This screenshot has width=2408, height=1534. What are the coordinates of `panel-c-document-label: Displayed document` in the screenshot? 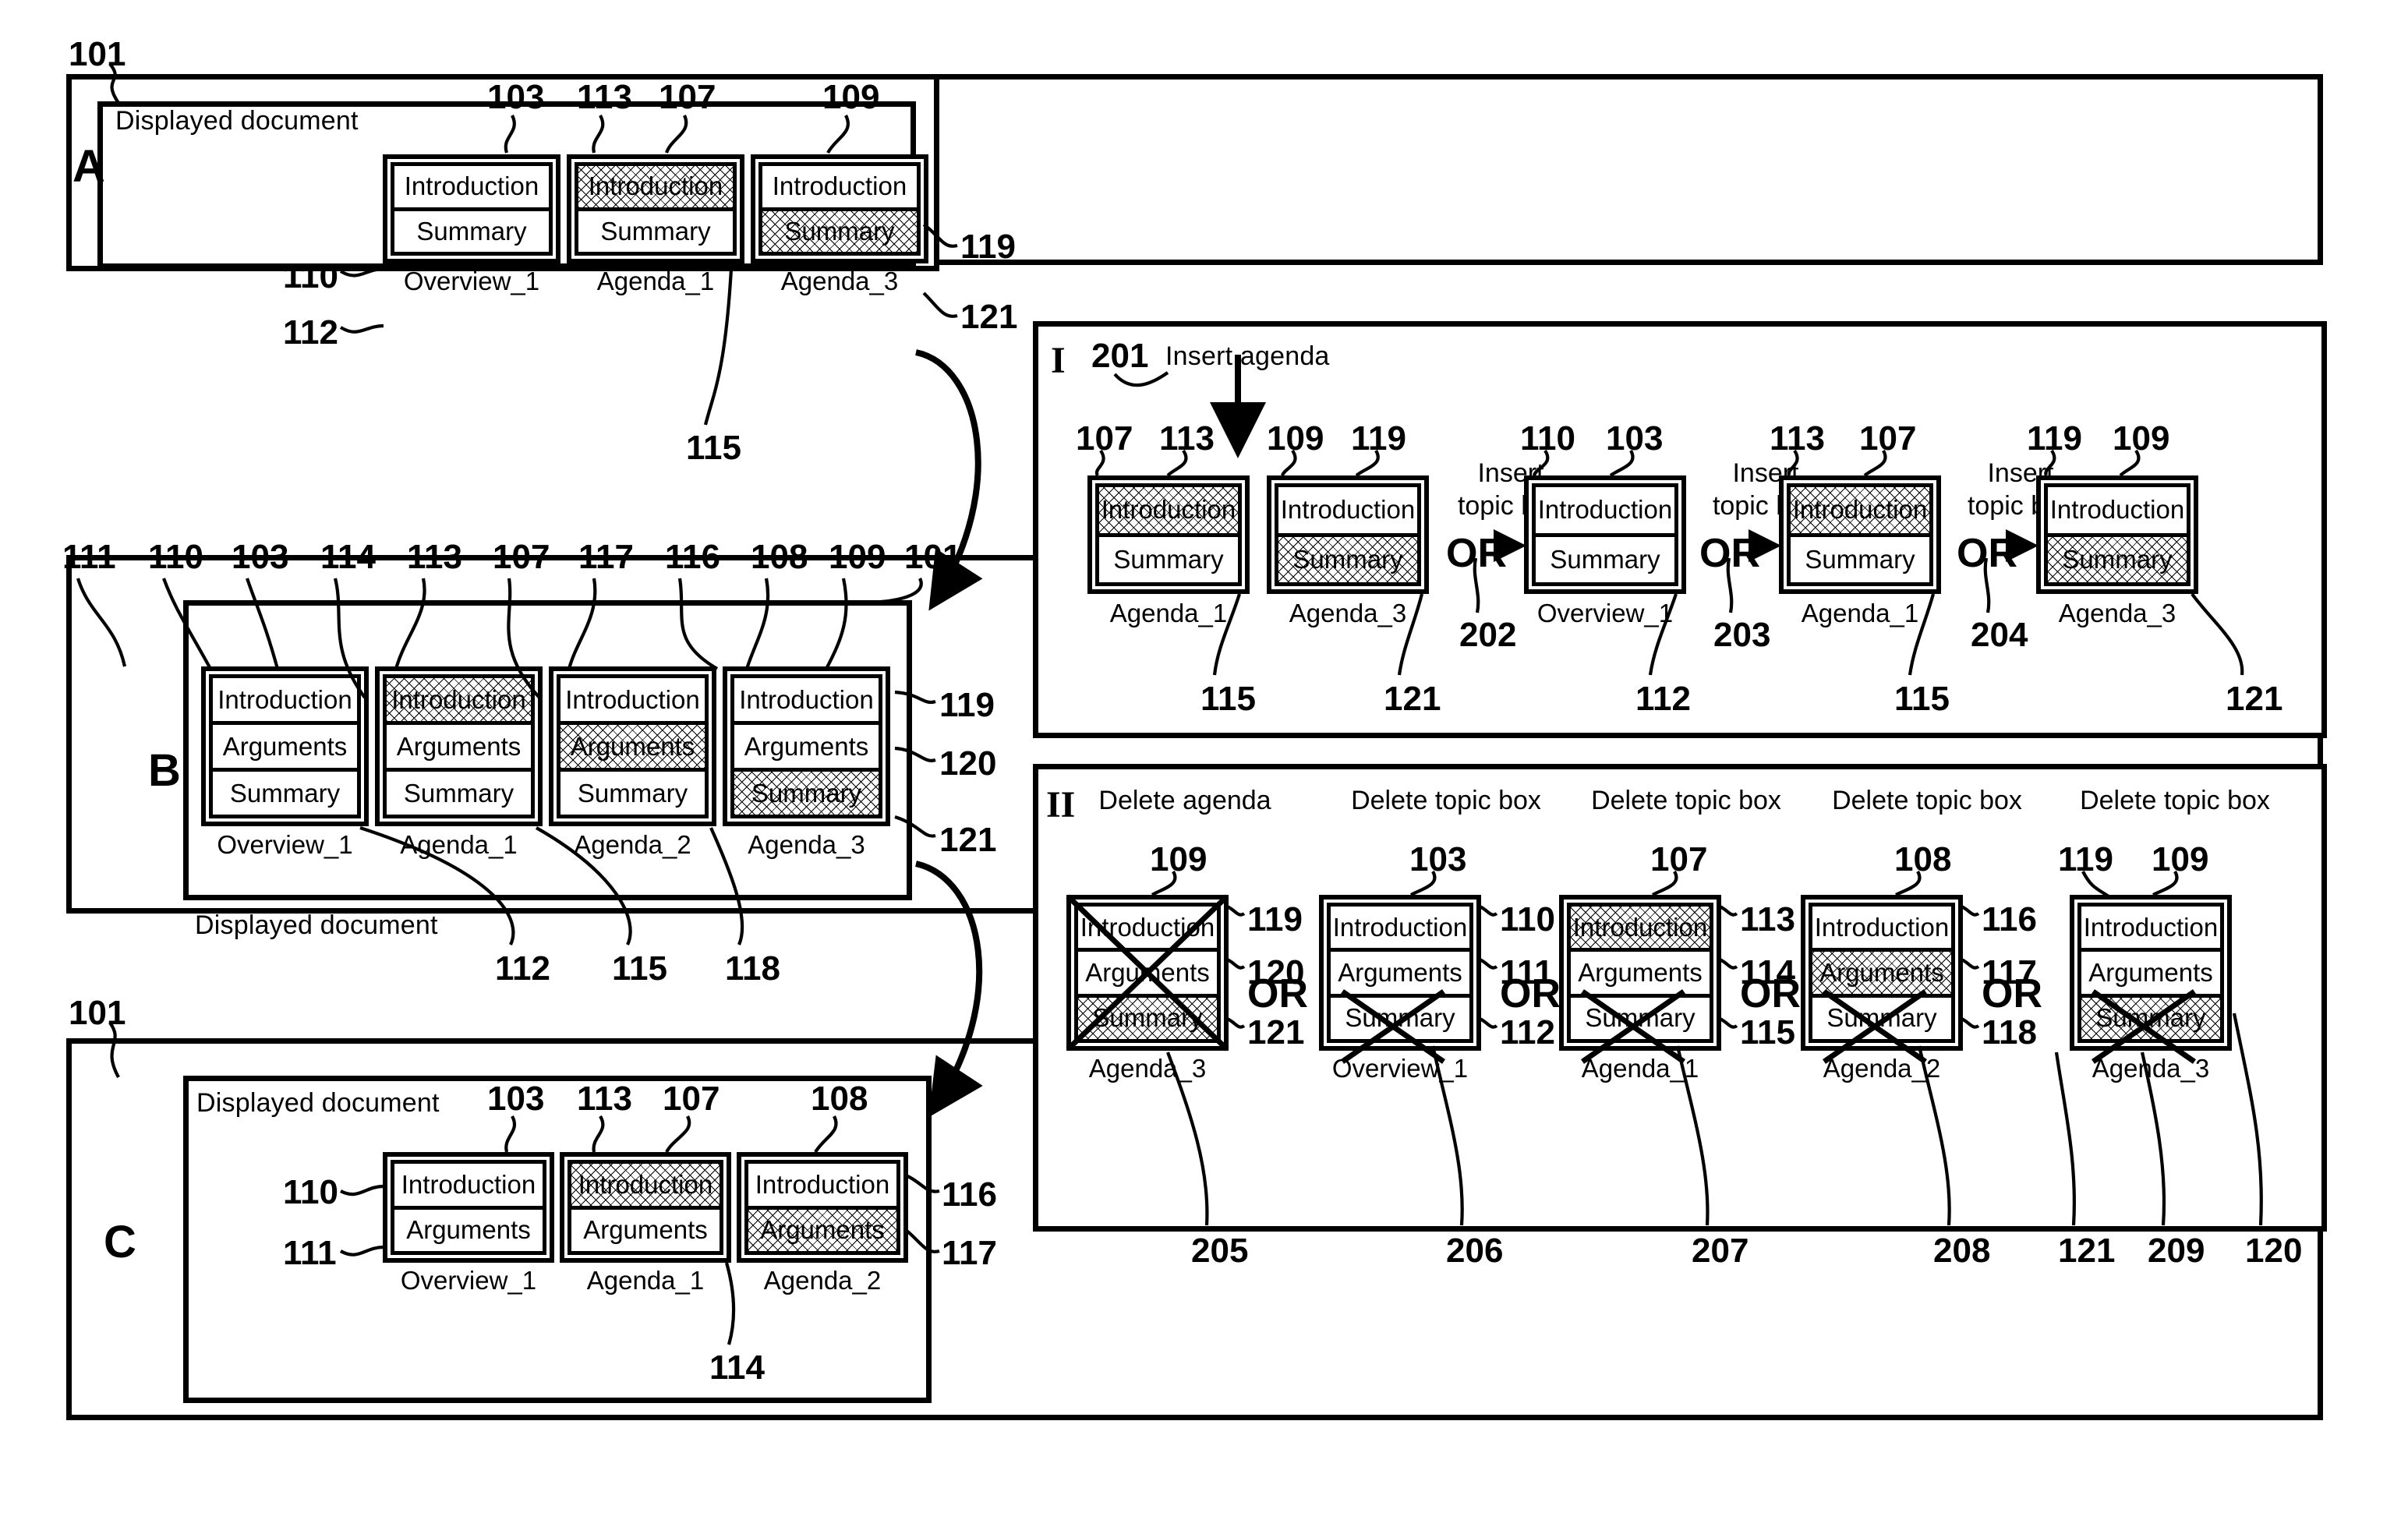 It's located at (318, 1103).